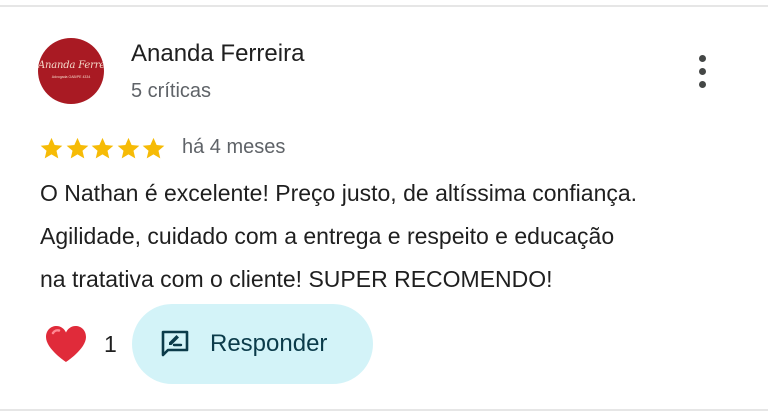  I want to click on more-options-icon, so click(703, 72).